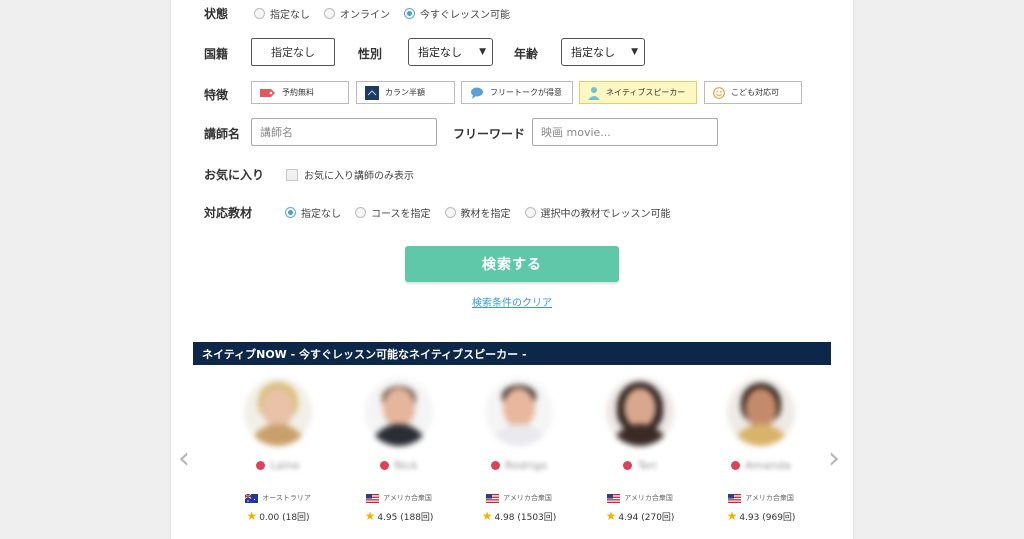 The width and height of the screenshot is (1024, 539). I want to click on materials-option-selected-material: 選択中の教材でレッスン可能, so click(597, 212).